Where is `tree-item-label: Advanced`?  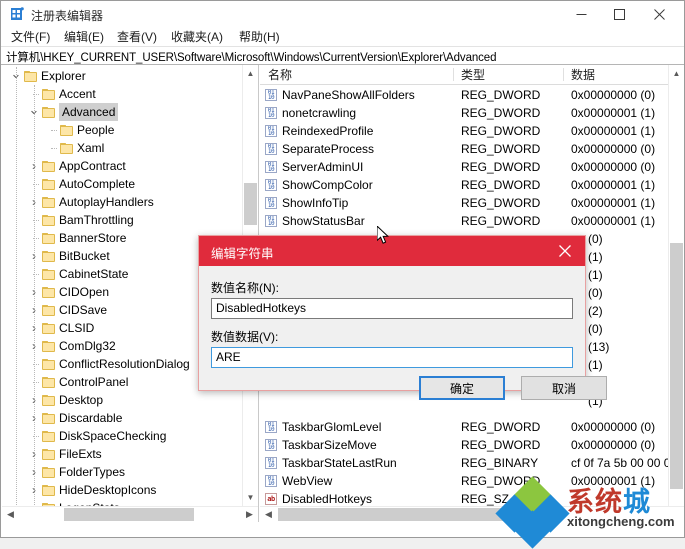 tree-item-label: Advanced is located at coordinates (89, 112).